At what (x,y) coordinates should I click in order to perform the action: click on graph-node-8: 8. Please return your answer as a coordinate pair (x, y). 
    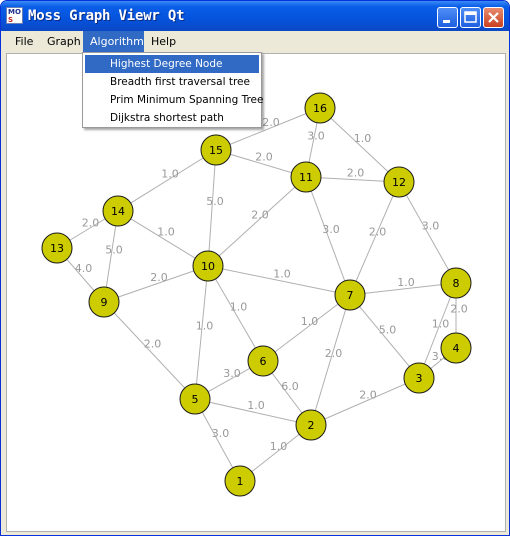
    Looking at the image, I should click on (456, 283).